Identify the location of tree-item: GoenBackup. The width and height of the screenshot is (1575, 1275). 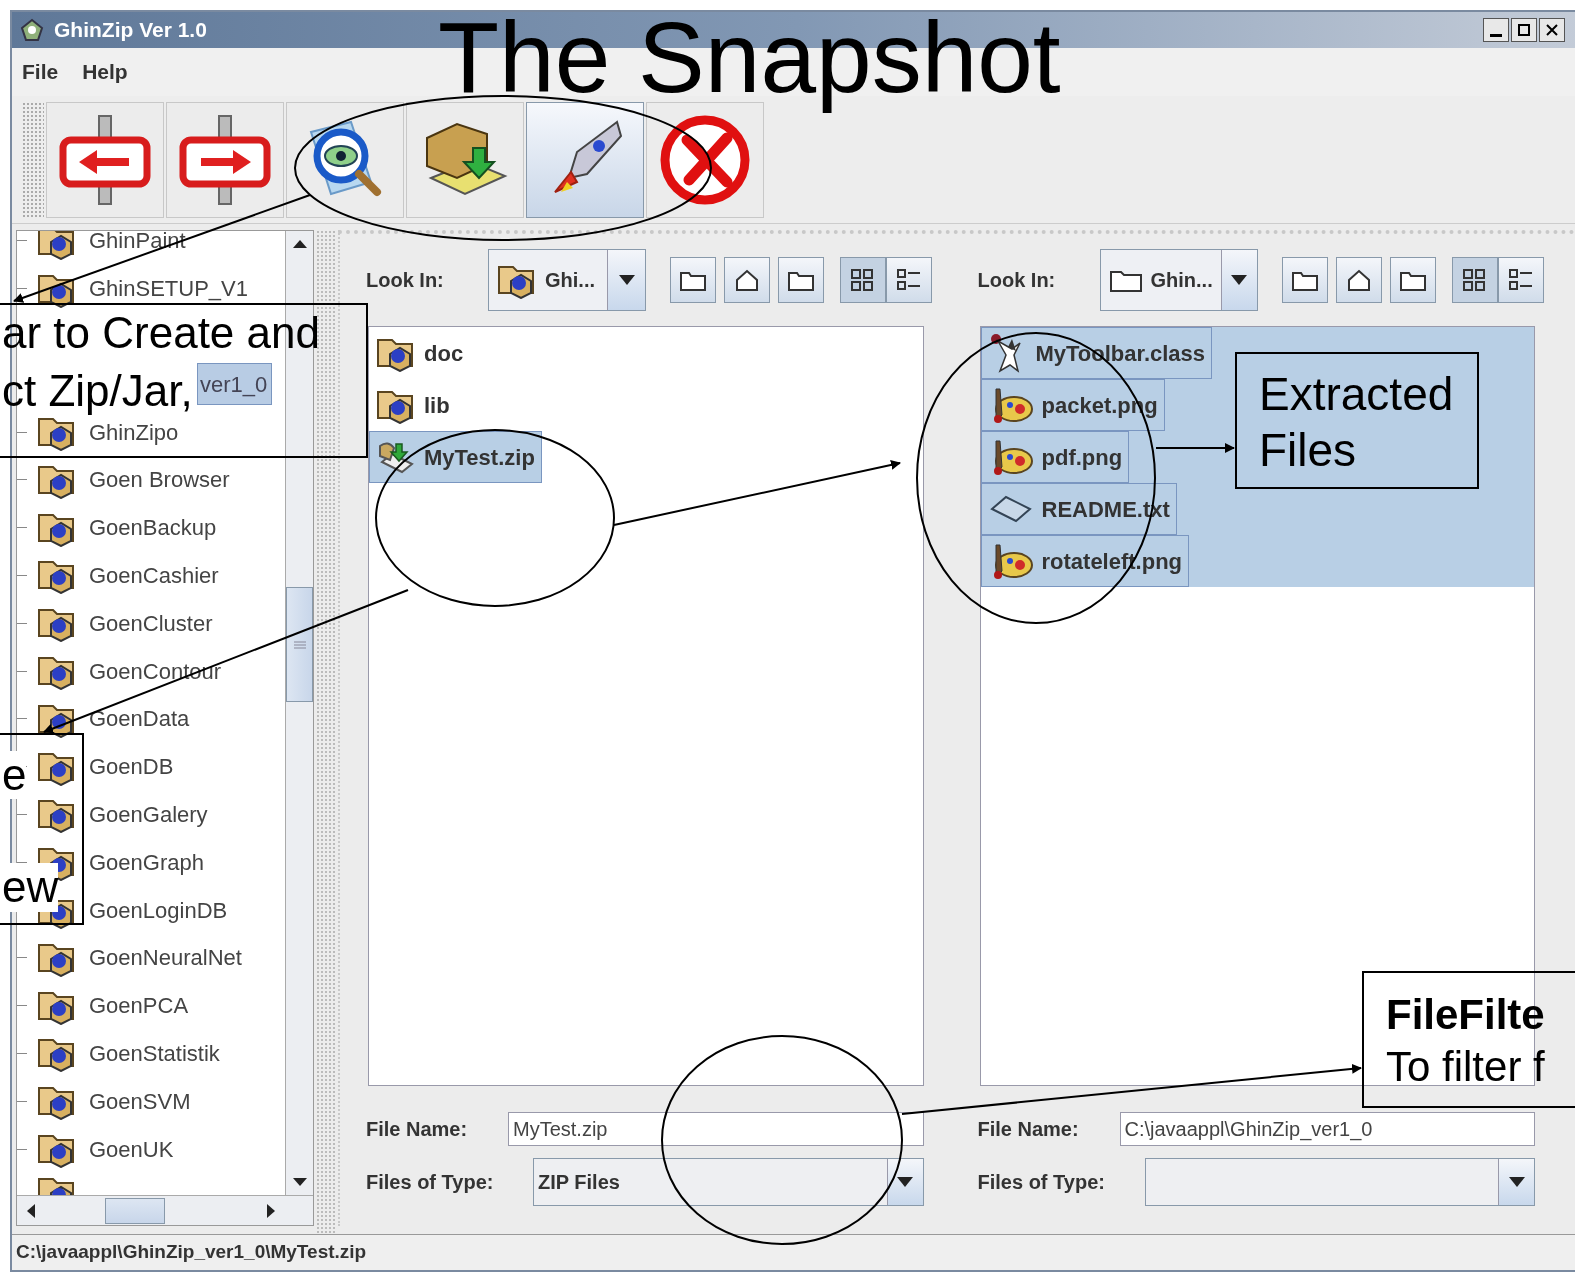
(153, 528).